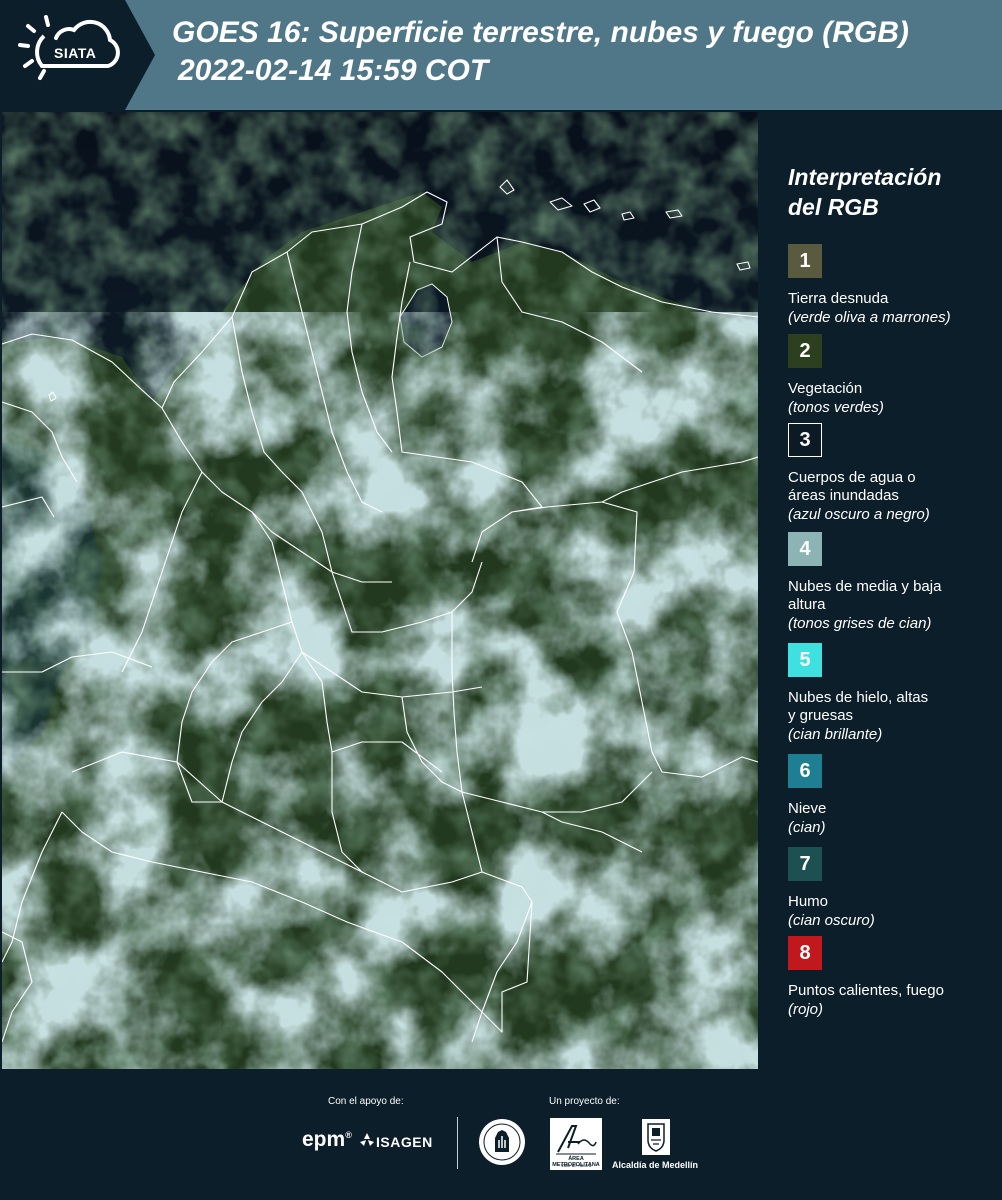  Describe the element at coordinates (367, 1139) in the screenshot. I see `isagen-logo-icon` at that location.